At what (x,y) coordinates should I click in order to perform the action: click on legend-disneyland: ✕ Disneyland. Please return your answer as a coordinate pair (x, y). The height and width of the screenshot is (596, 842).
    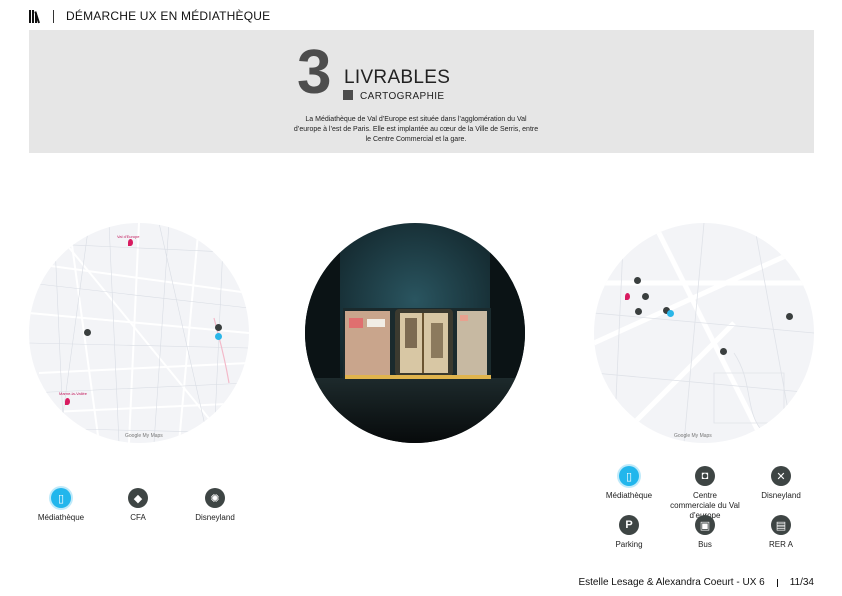
    Looking at the image, I should click on (781, 483).